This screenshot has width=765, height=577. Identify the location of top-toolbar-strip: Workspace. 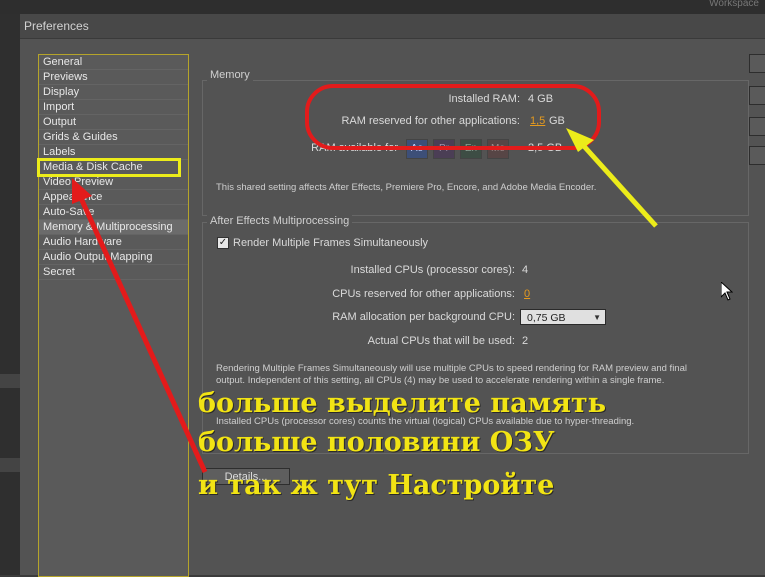
(382, 7).